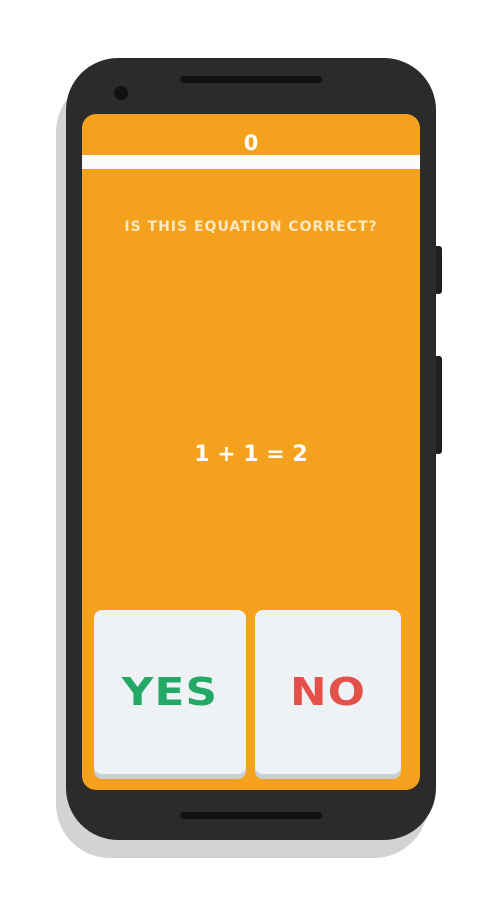  Describe the element at coordinates (439, 405) in the screenshot. I see `volume-button` at that location.